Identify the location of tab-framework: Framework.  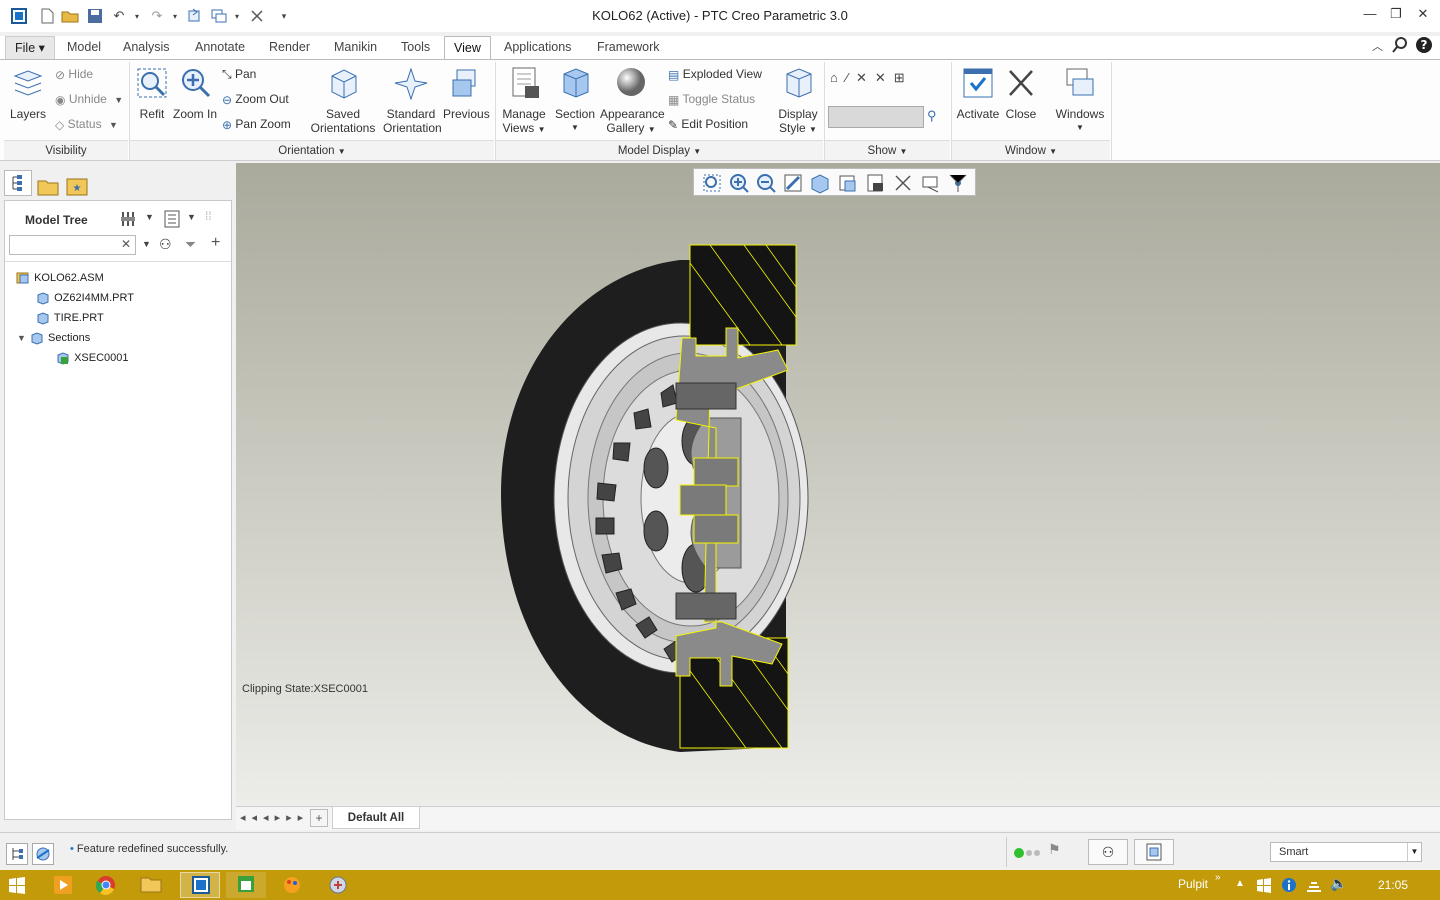
(628, 48).